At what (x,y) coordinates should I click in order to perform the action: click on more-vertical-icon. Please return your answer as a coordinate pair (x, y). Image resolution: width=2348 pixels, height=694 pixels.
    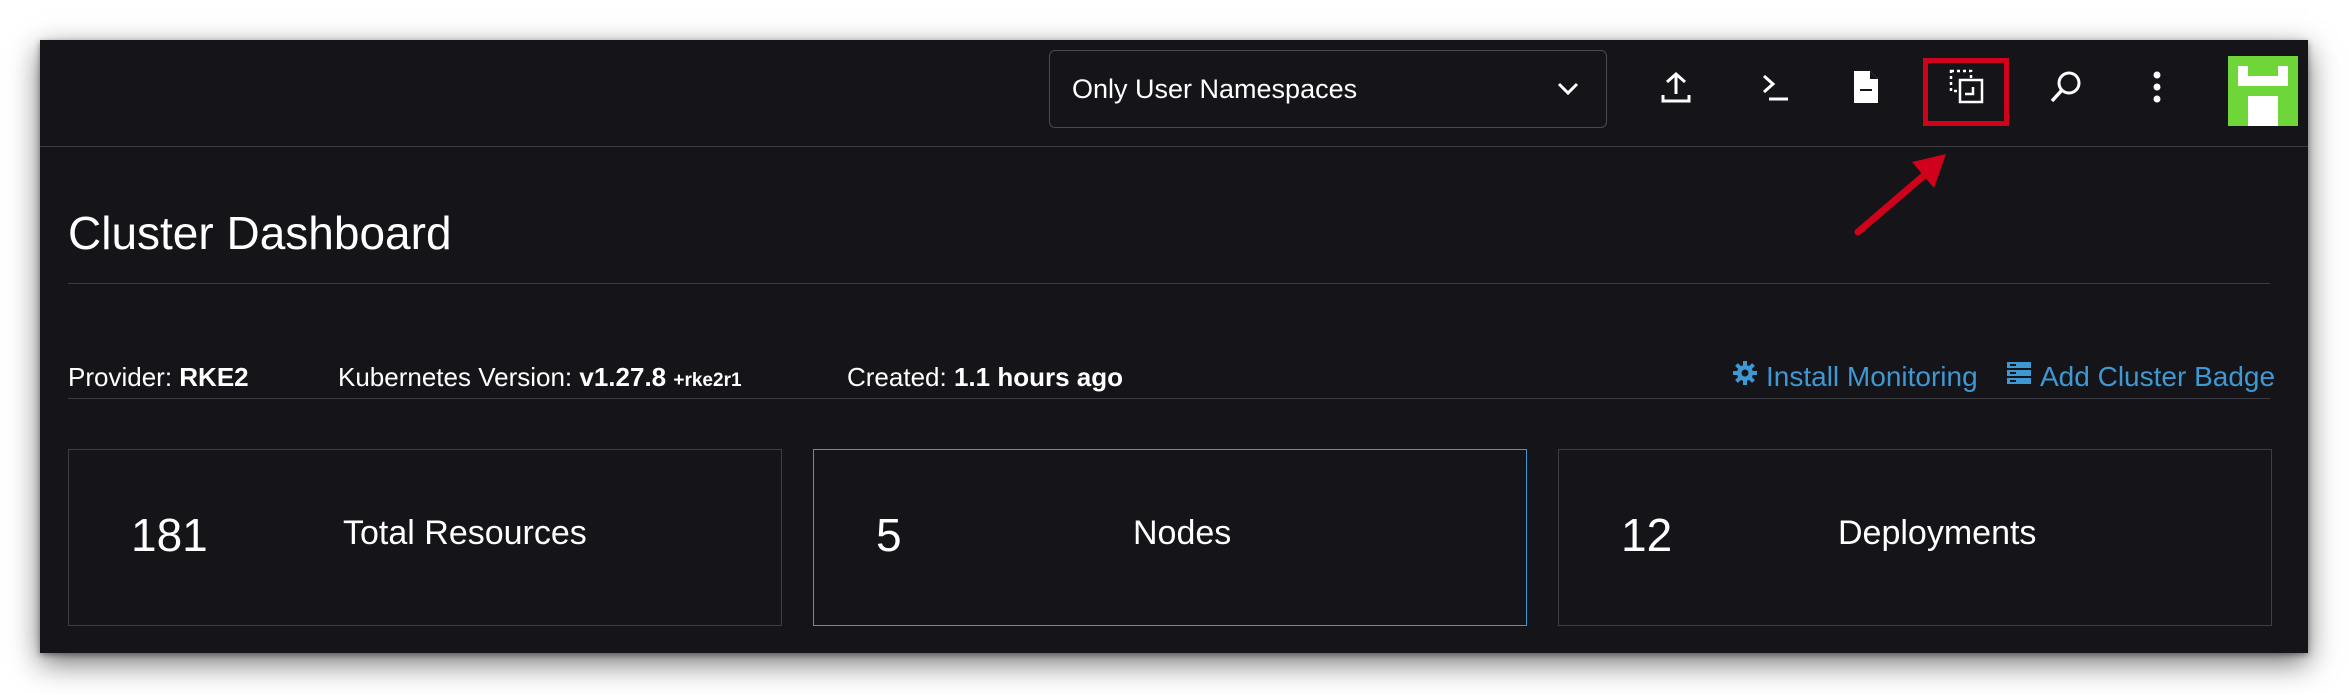
    Looking at the image, I should click on (2157, 89).